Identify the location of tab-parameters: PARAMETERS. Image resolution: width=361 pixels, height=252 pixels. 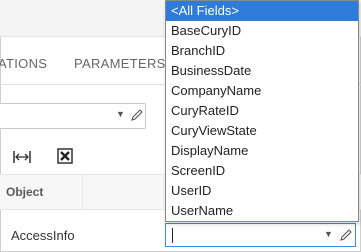
(120, 63).